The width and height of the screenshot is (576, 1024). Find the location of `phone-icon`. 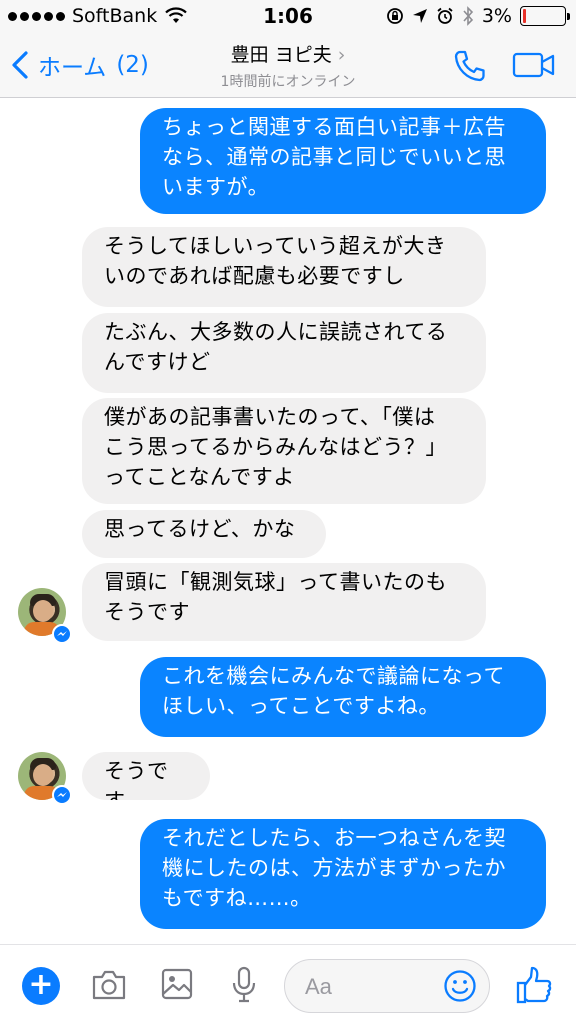

phone-icon is located at coordinates (470, 66).